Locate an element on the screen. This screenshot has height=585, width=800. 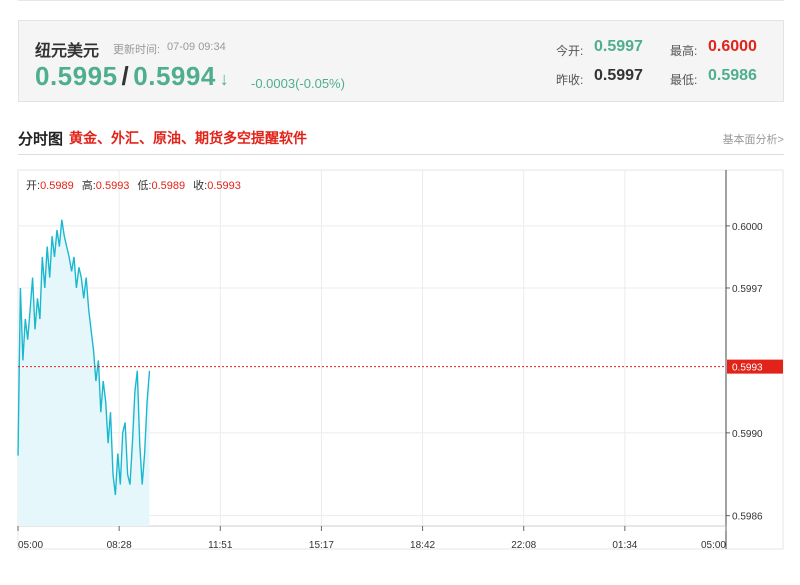
update-time: 07-09 09:34 is located at coordinates (196, 47).